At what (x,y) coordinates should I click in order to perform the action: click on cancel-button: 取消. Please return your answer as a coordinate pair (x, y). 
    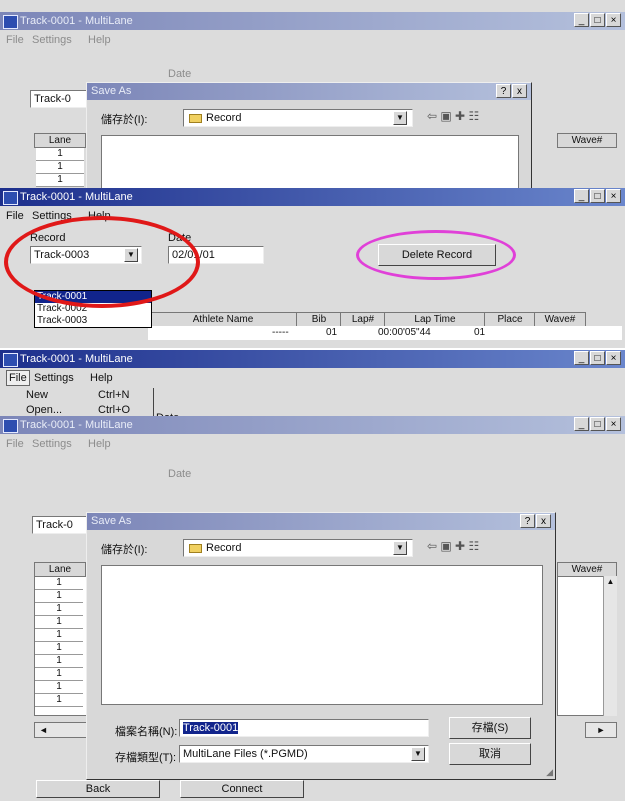
    Looking at the image, I should click on (490, 754).